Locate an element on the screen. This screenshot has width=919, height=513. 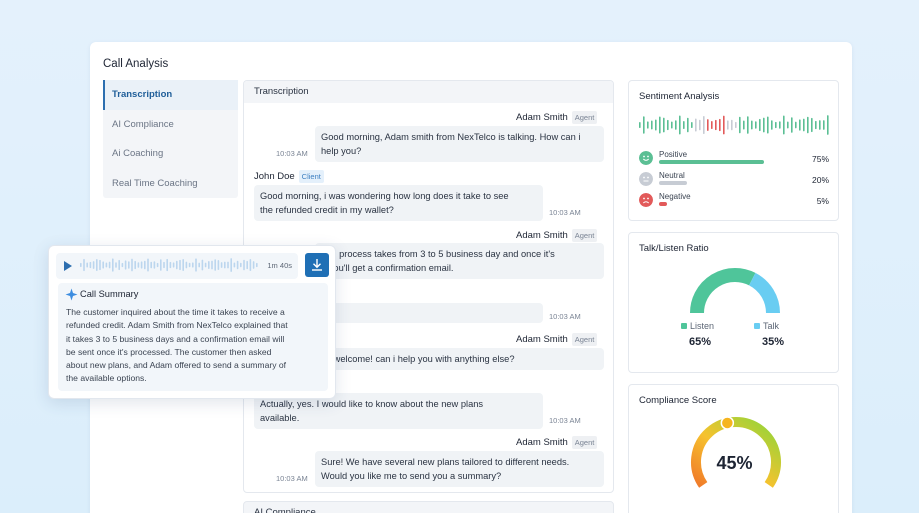
message-line: the refunded credit in my wallet? is located at coordinates (327, 210).